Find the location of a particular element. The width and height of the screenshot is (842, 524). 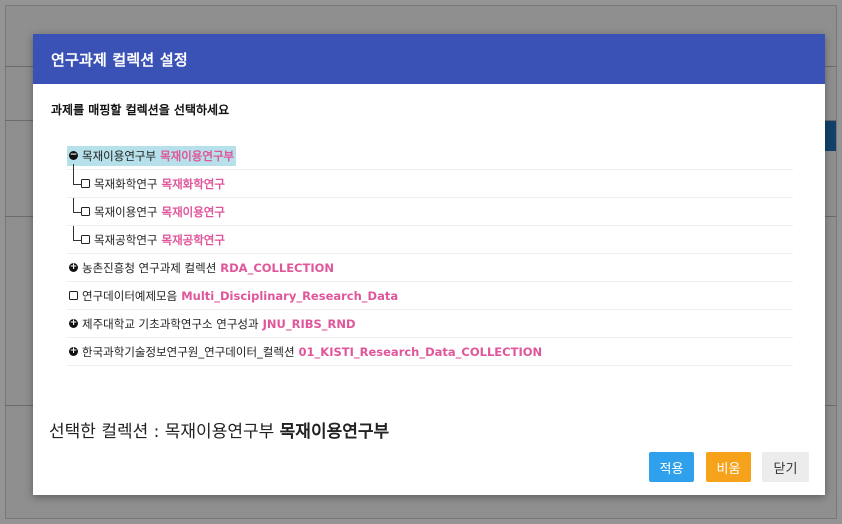

dialog-instruction: 과제를 매핑할 컬렉션을 선택하세요 is located at coordinates (140, 110).